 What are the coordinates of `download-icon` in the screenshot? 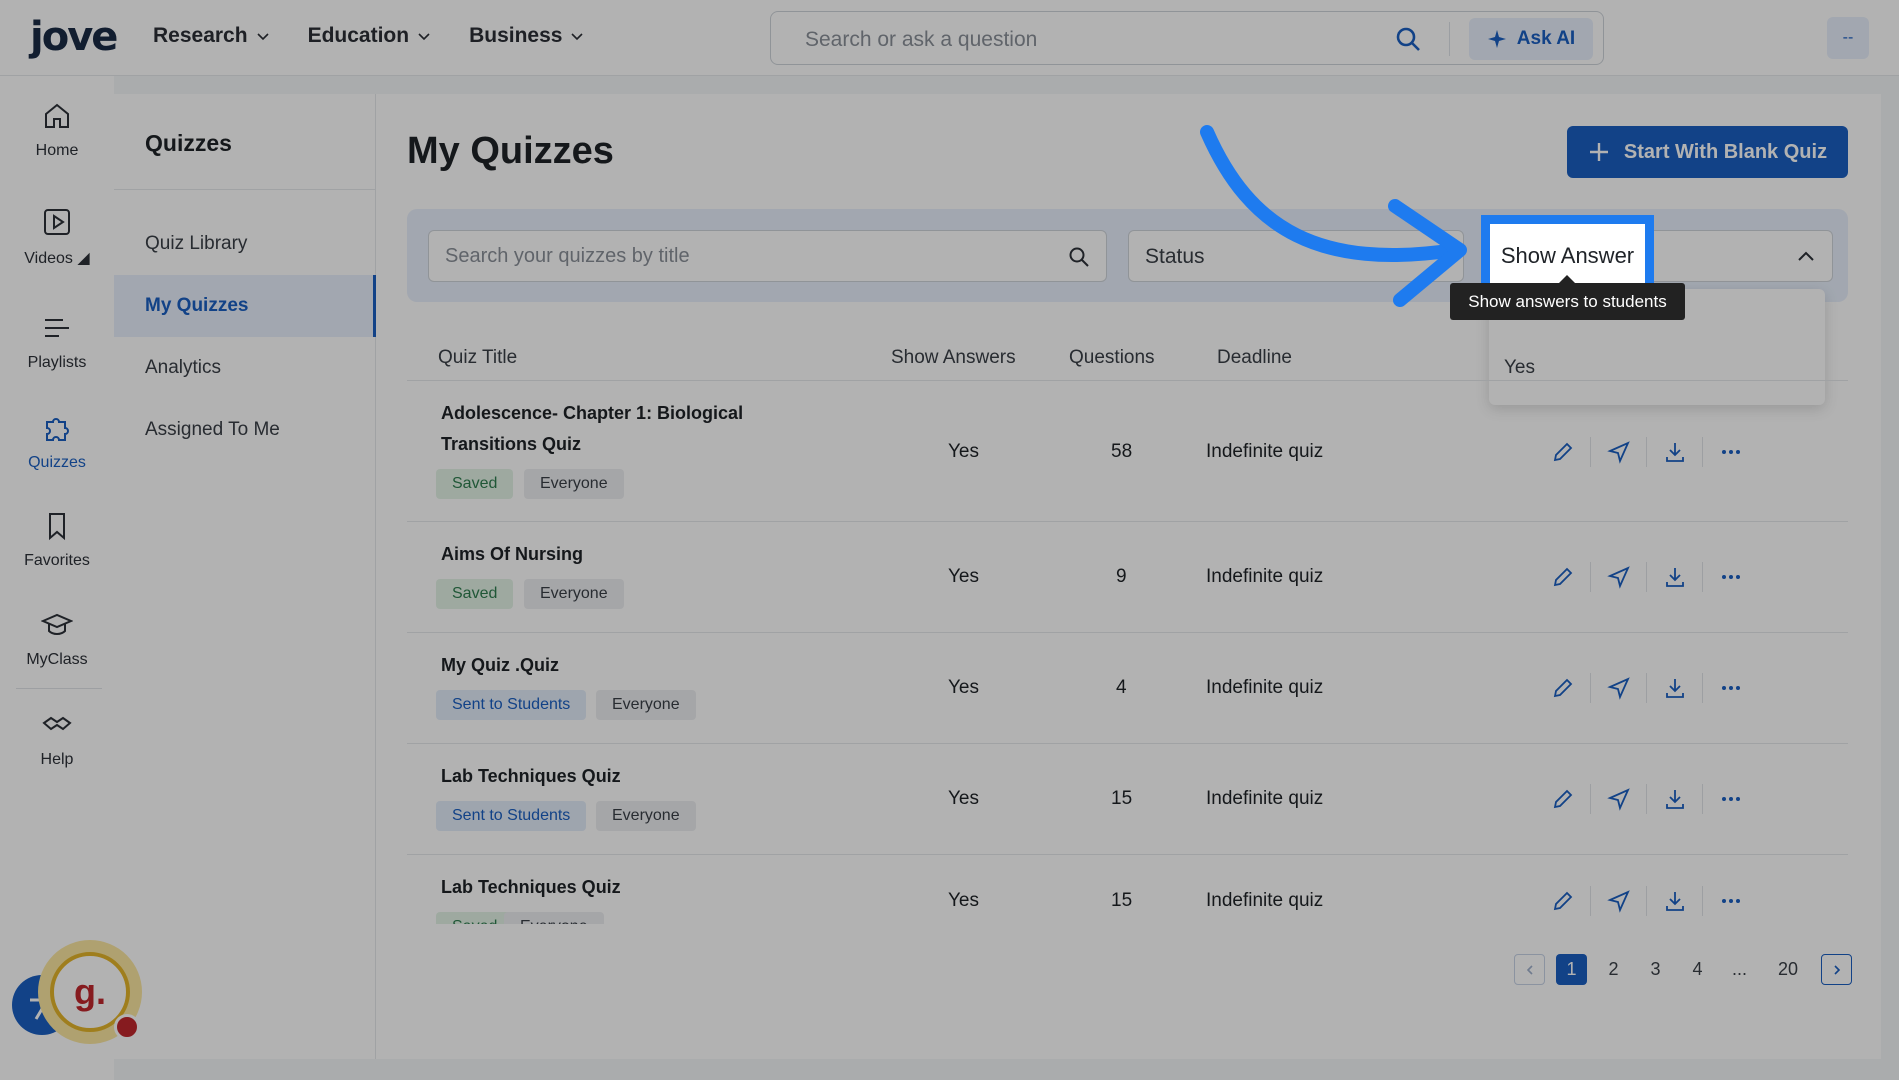 It's located at (1674, 577).